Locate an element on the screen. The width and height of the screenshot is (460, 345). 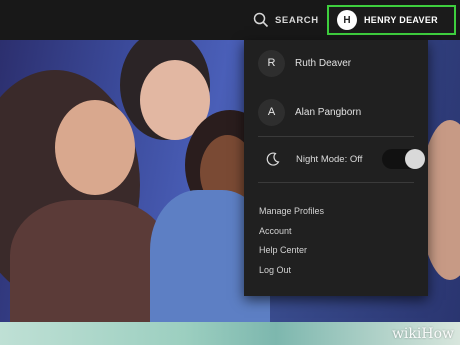
moon-icon is located at coordinates (273, 159).